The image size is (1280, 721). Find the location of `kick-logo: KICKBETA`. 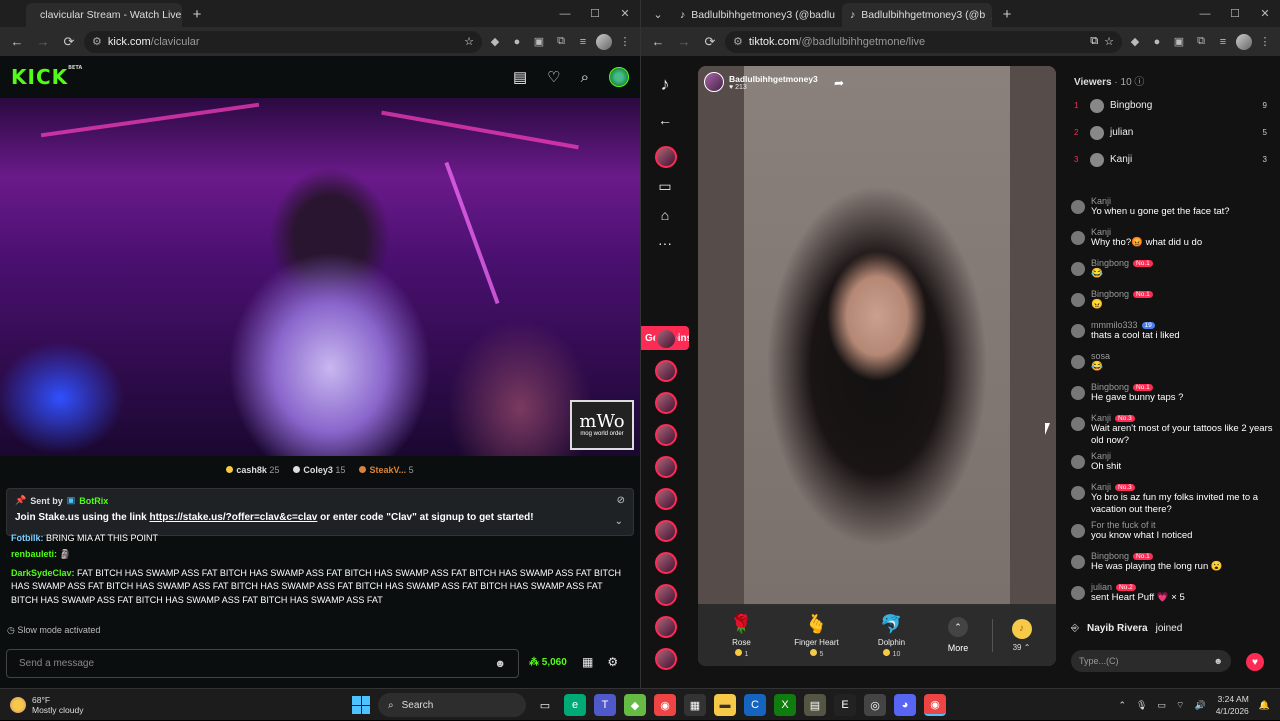

kick-logo: KICKBETA is located at coordinates (46, 77).